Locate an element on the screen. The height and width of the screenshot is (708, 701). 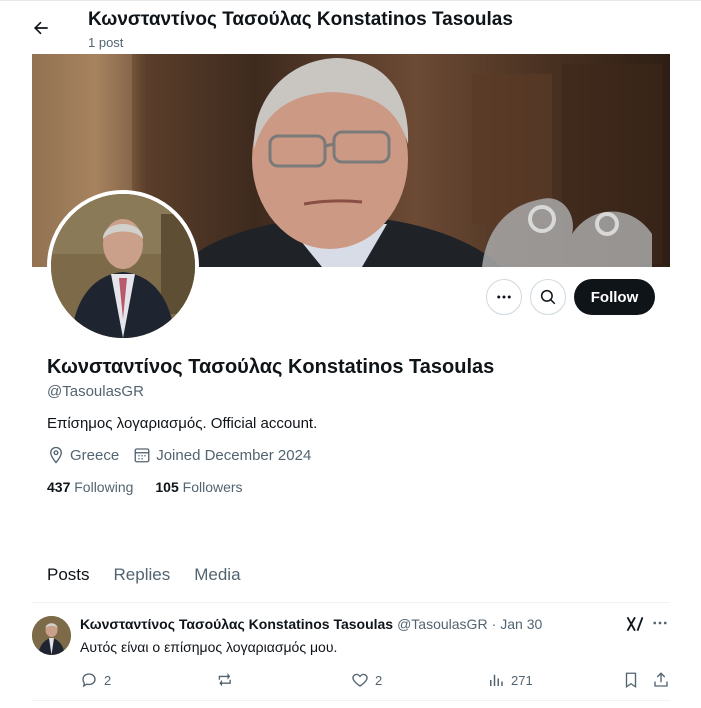
location-text: Greece is located at coordinates (95, 455).